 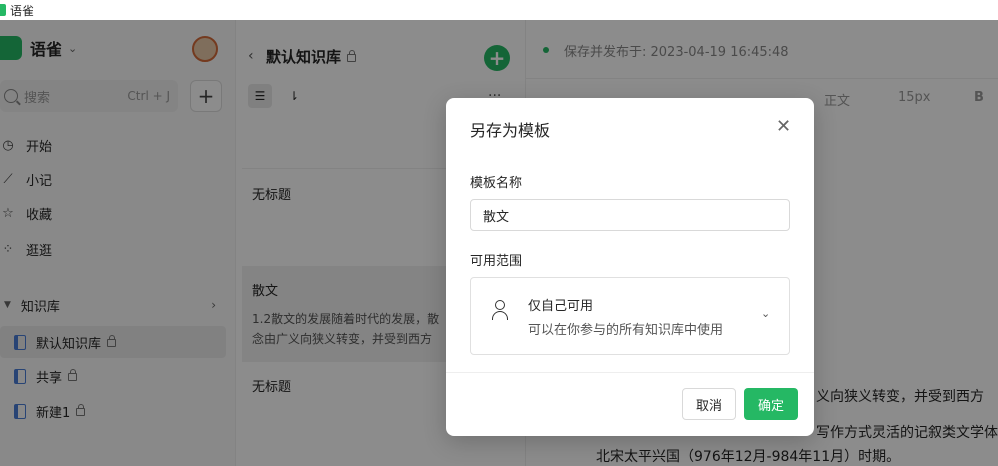 I want to click on window-titlebar: 语雀, so click(x=499, y=10).